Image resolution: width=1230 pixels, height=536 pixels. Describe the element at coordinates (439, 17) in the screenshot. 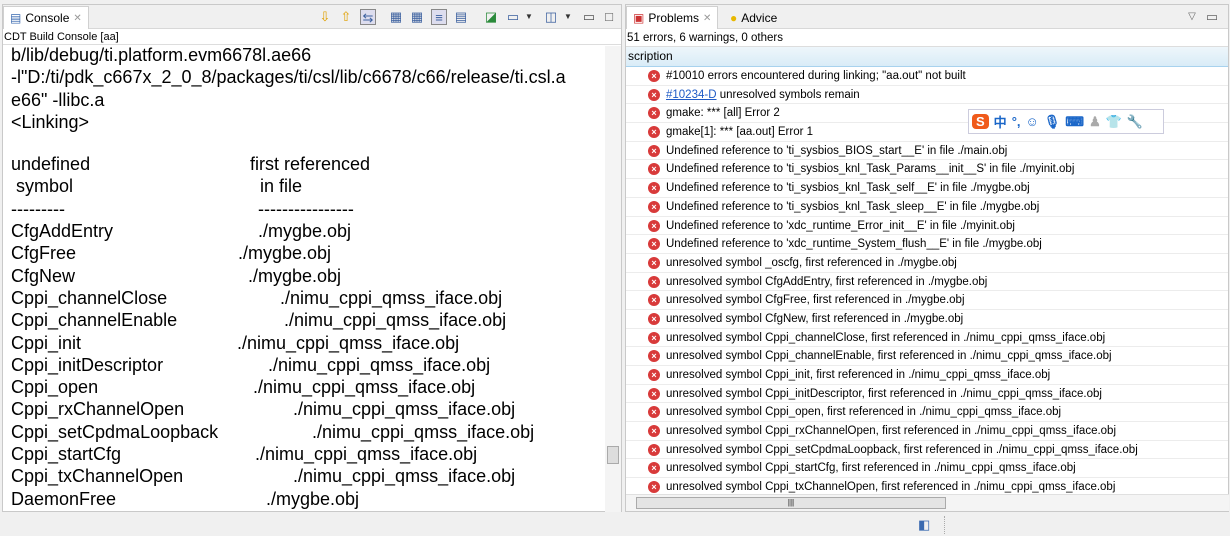

I see `word-wrap-icon: ≡` at that location.